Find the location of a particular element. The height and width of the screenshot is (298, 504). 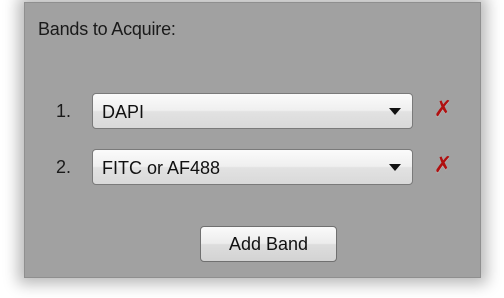

band-row: 2. FITC or AF488 ✗ is located at coordinates (252, 168).